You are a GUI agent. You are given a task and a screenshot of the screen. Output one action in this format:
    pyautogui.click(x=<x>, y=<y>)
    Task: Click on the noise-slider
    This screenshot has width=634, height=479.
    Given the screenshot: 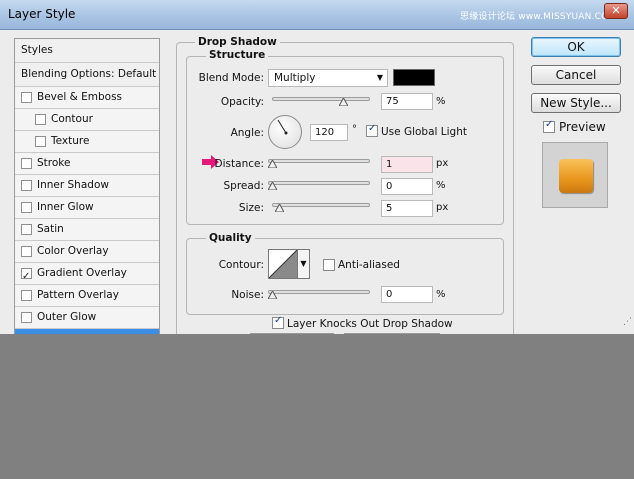 What is the action you would take?
    pyautogui.click(x=319, y=293)
    